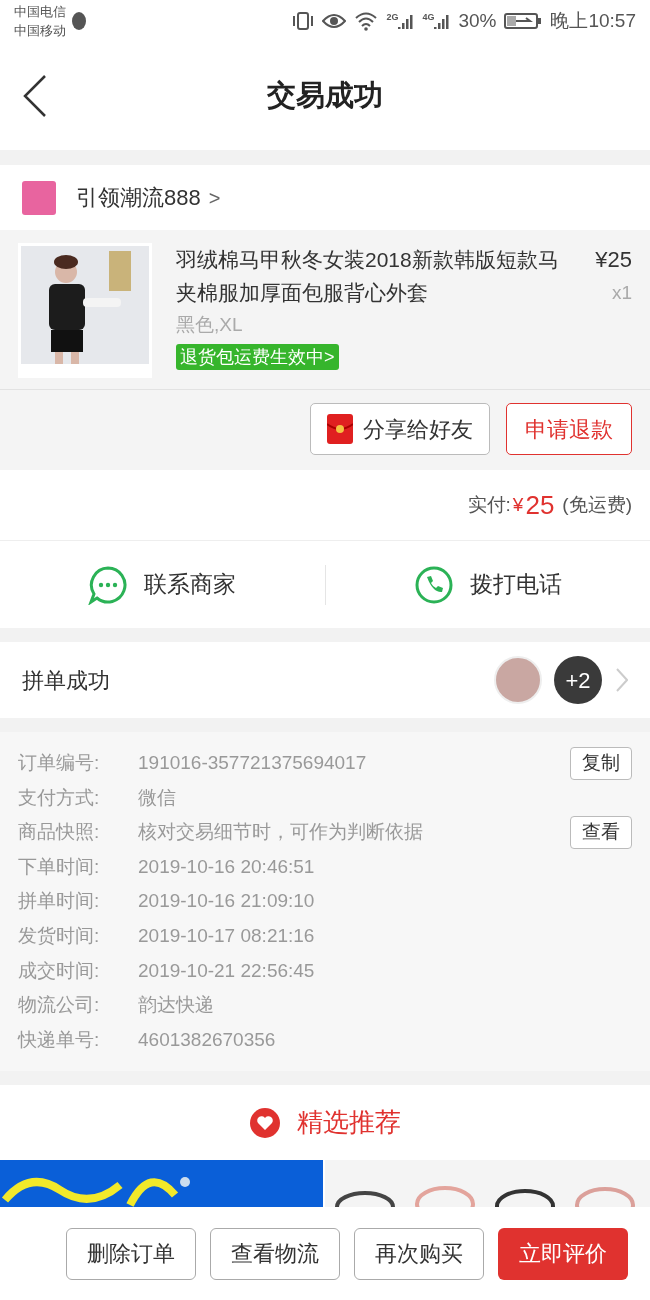 The height and width of the screenshot is (1300, 650). Describe the element at coordinates (563, 1253) in the screenshot. I see `action-button: 立即评价` at that location.